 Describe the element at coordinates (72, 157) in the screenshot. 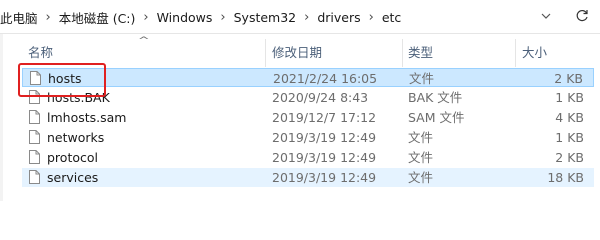

I see `file-name: protocol` at that location.